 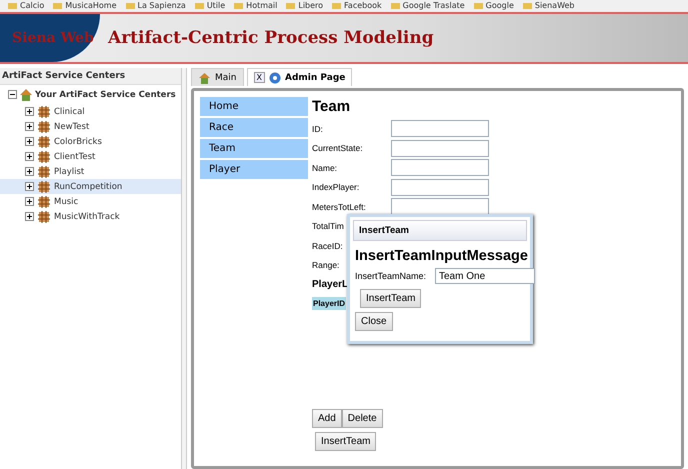 I want to click on bookmark-link: SienaWeb, so click(x=548, y=6).